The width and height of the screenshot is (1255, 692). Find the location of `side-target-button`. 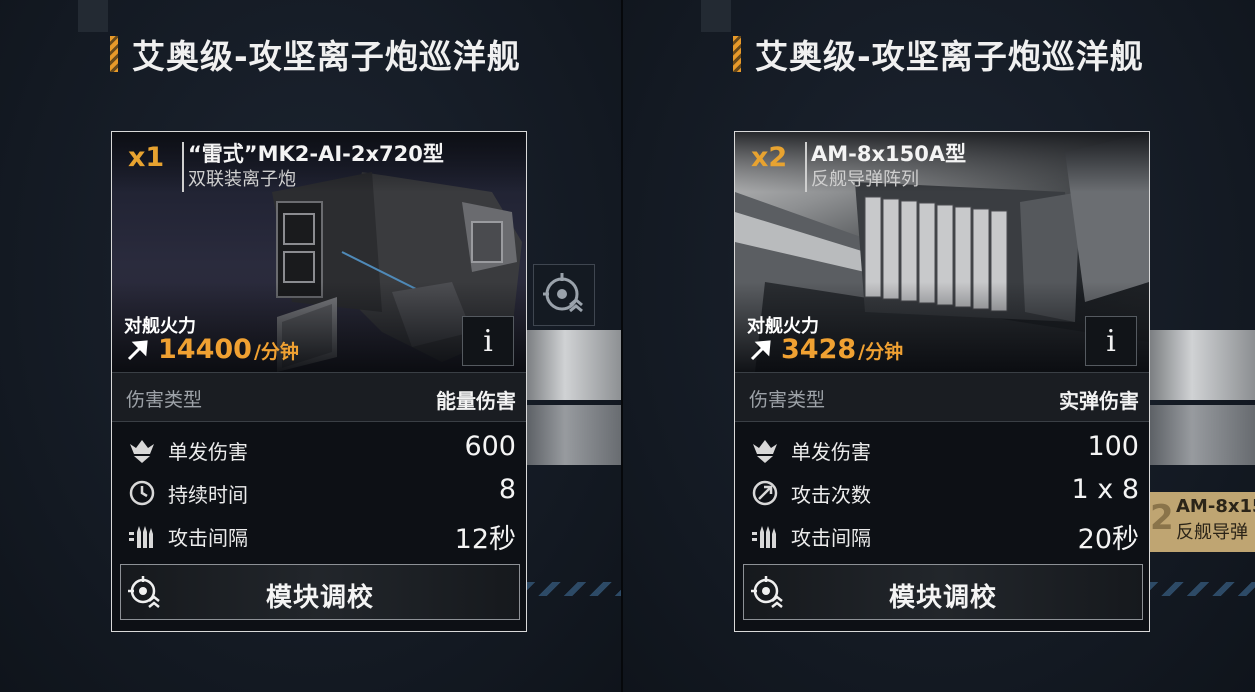

side-target-button is located at coordinates (564, 295).